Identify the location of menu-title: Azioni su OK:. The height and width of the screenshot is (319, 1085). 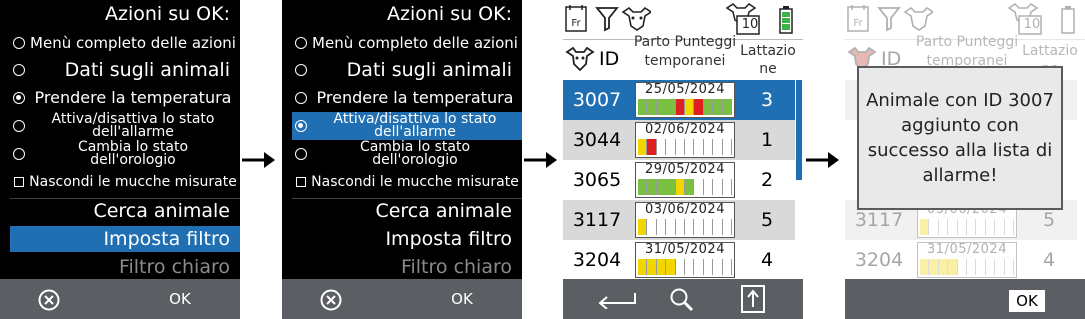
(449, 14).